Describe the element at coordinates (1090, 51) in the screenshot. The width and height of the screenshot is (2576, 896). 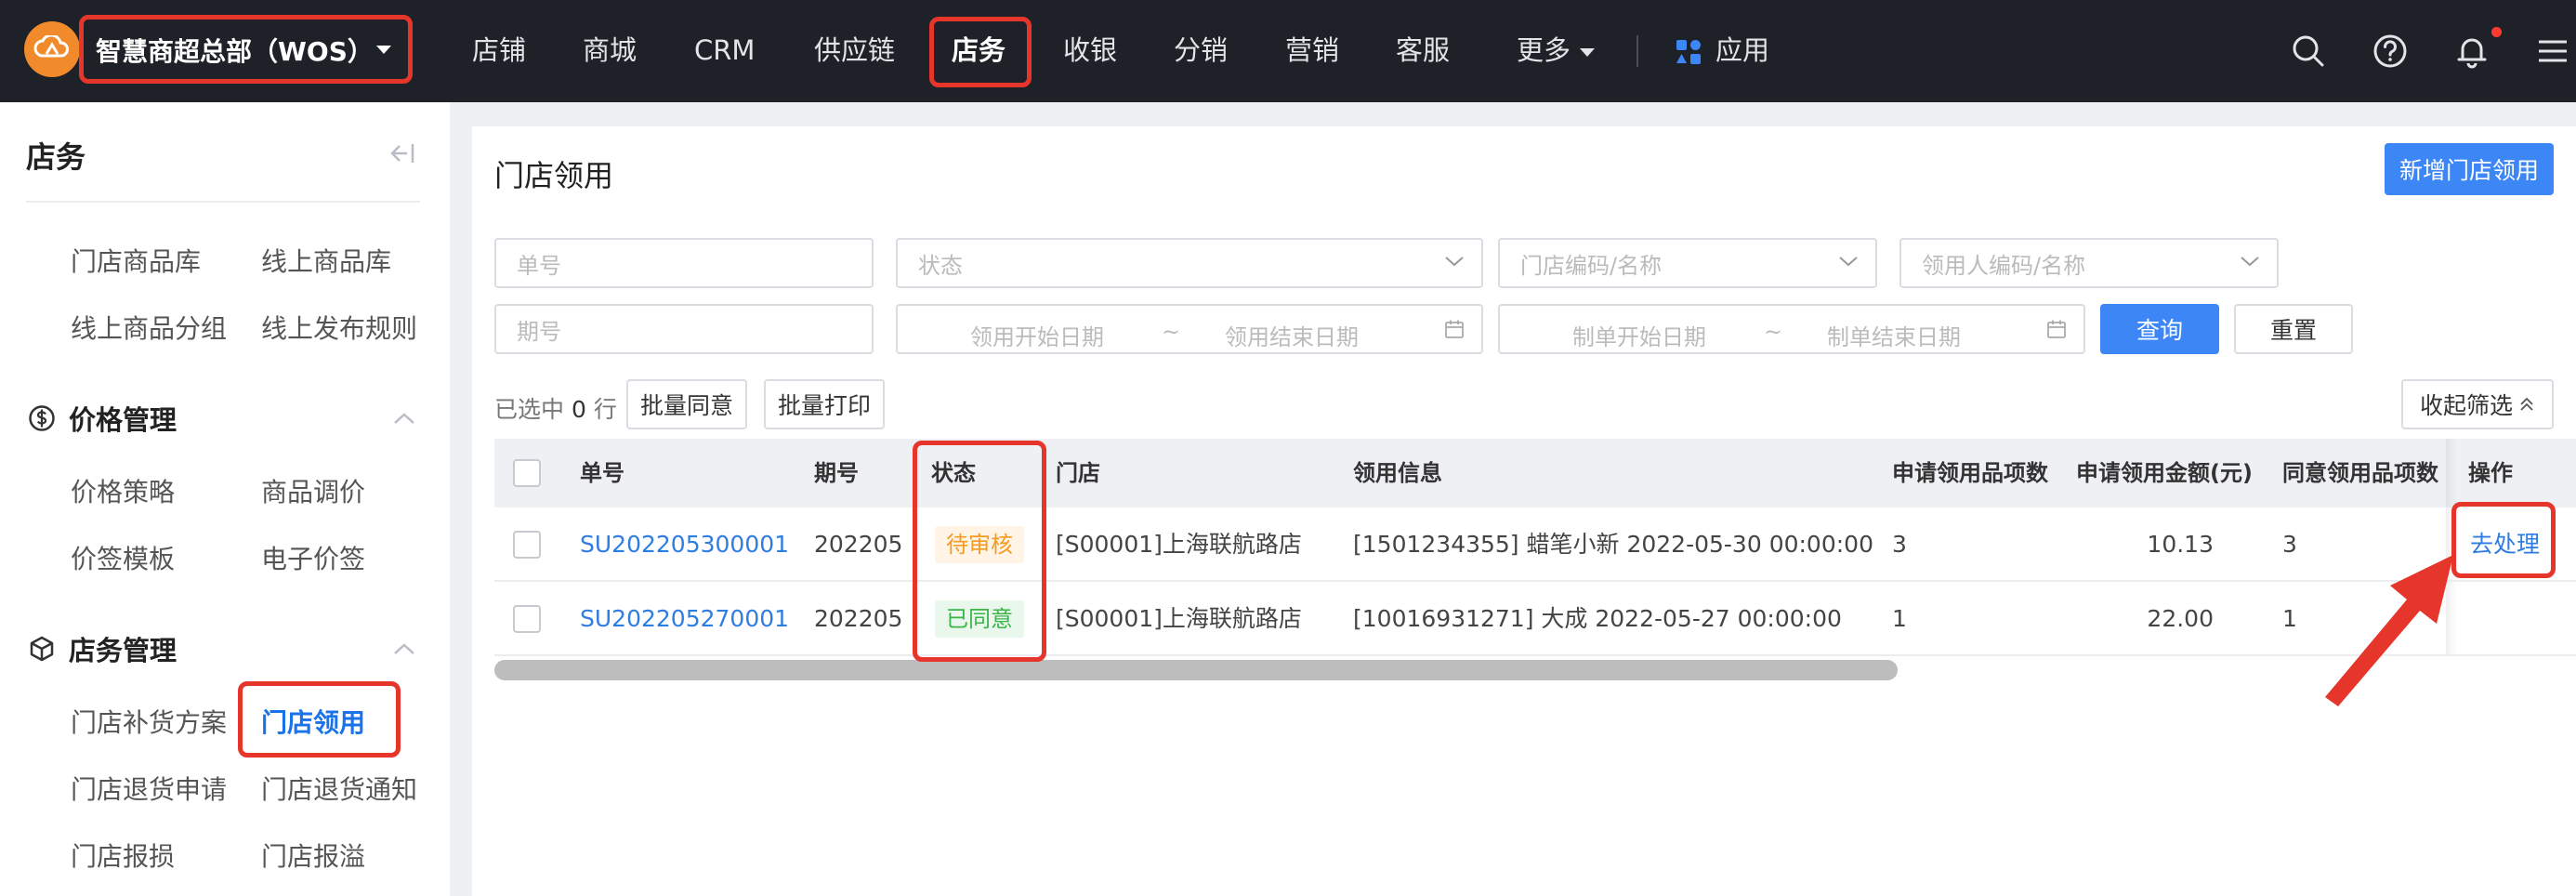
I see `nav-cashier: 收银` at that location.